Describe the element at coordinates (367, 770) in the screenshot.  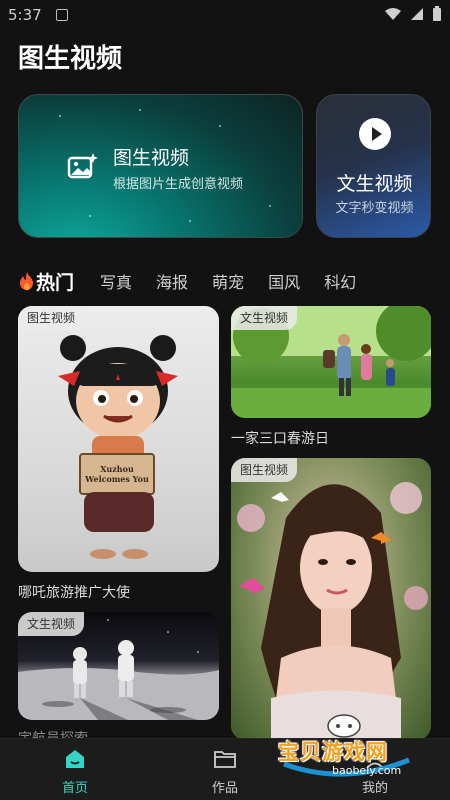
I see `watermark-url: baobeiy.com` at that location.